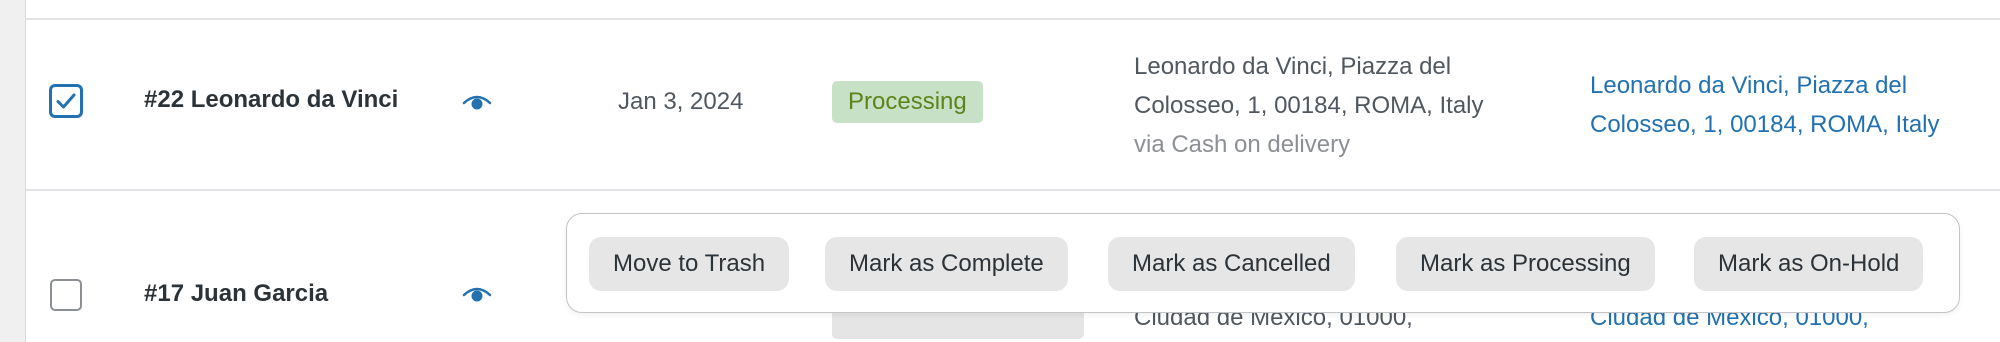  I want to click on mark-cancelled-button: Mark as Cancelled, so click(1231, 264).